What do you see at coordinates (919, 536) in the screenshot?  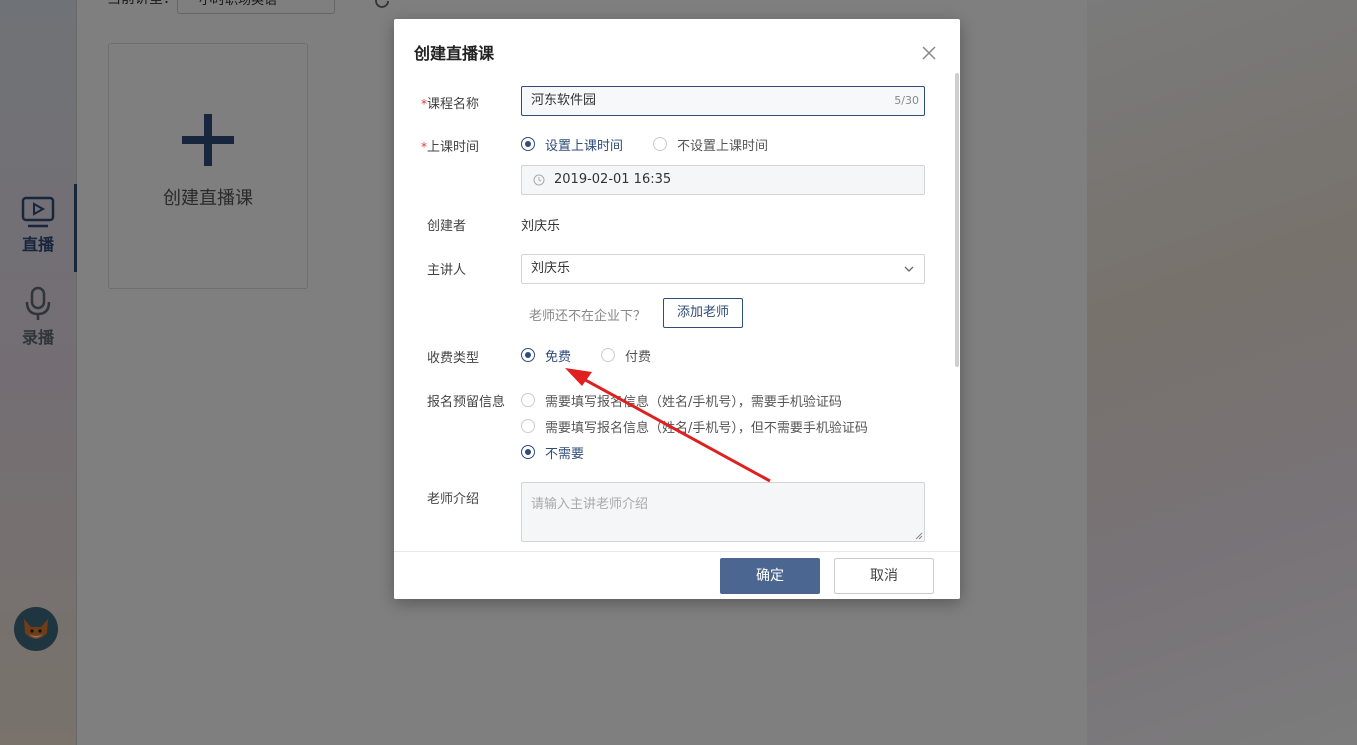 I see `resize-handle-icon` at bounding box center [919, 536].